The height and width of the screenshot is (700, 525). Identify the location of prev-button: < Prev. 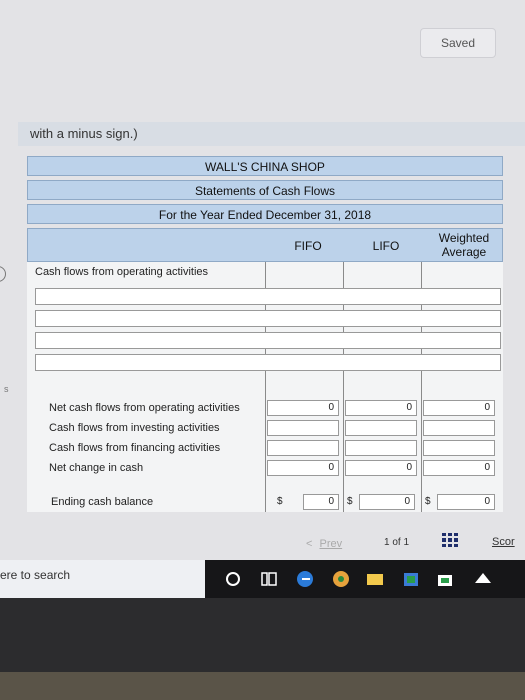
(336, 544).